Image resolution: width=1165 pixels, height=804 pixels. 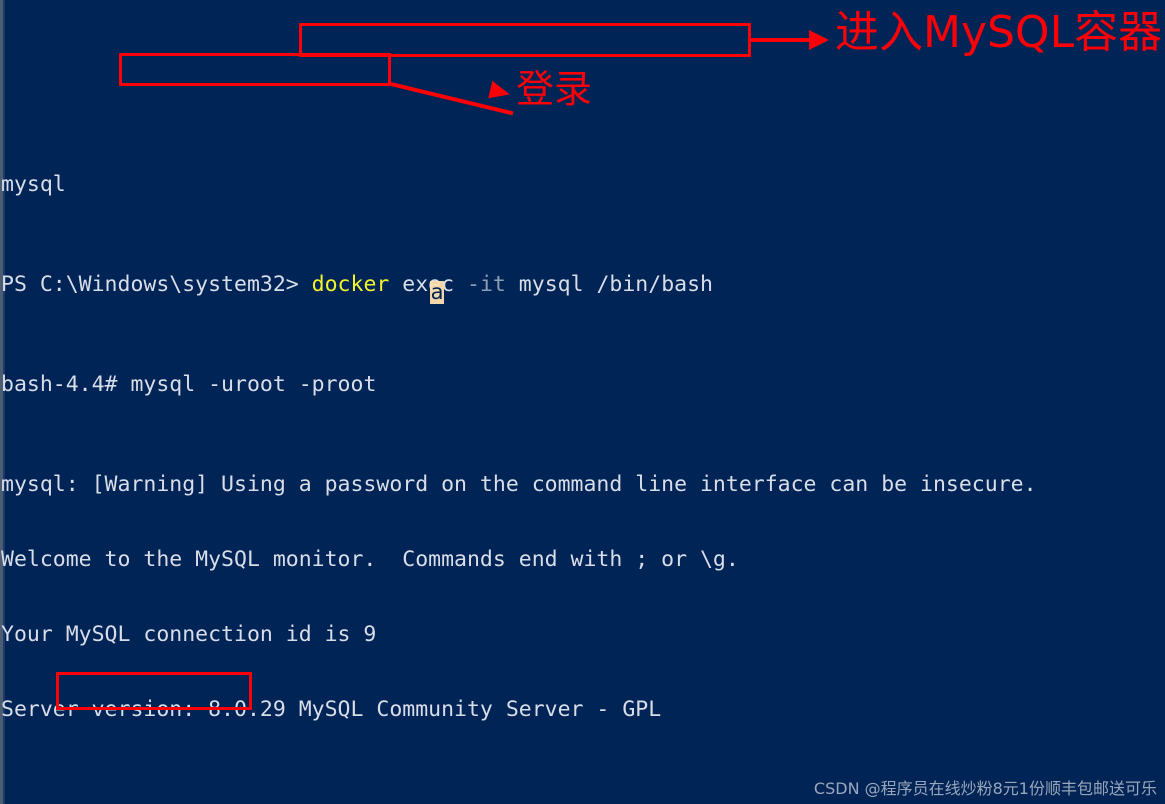 What do you see at coordinates (189, 634) in the screenshot?
I see `terminal-line: Your MySQL connection id is 9` at bounding box center [189, 634].